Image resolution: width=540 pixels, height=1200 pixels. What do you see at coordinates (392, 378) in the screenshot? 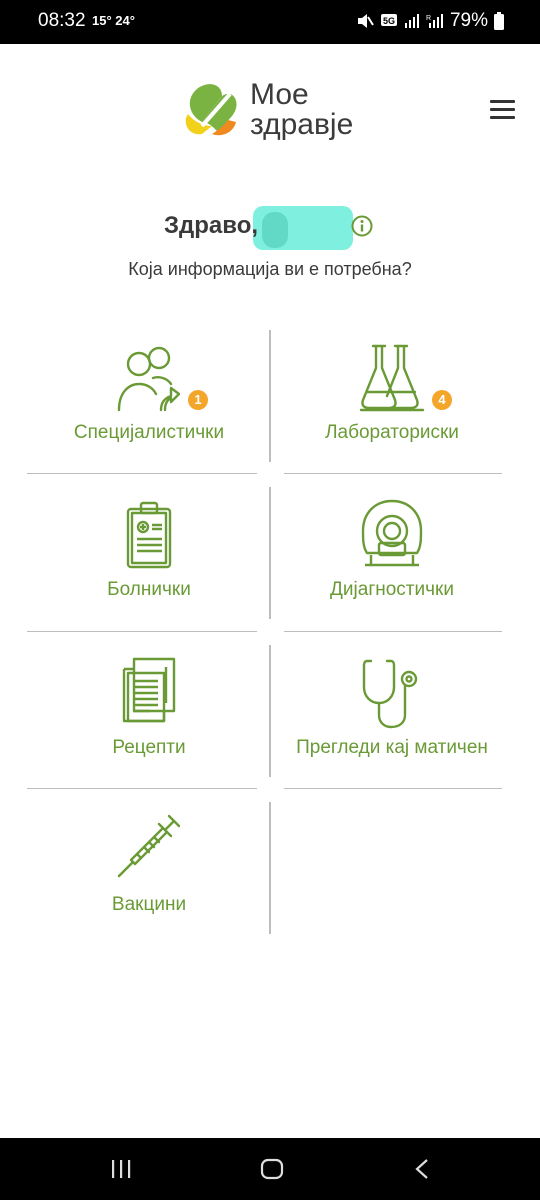
I see `laboratory-flasks-icon` at bounding box center [392, 378].